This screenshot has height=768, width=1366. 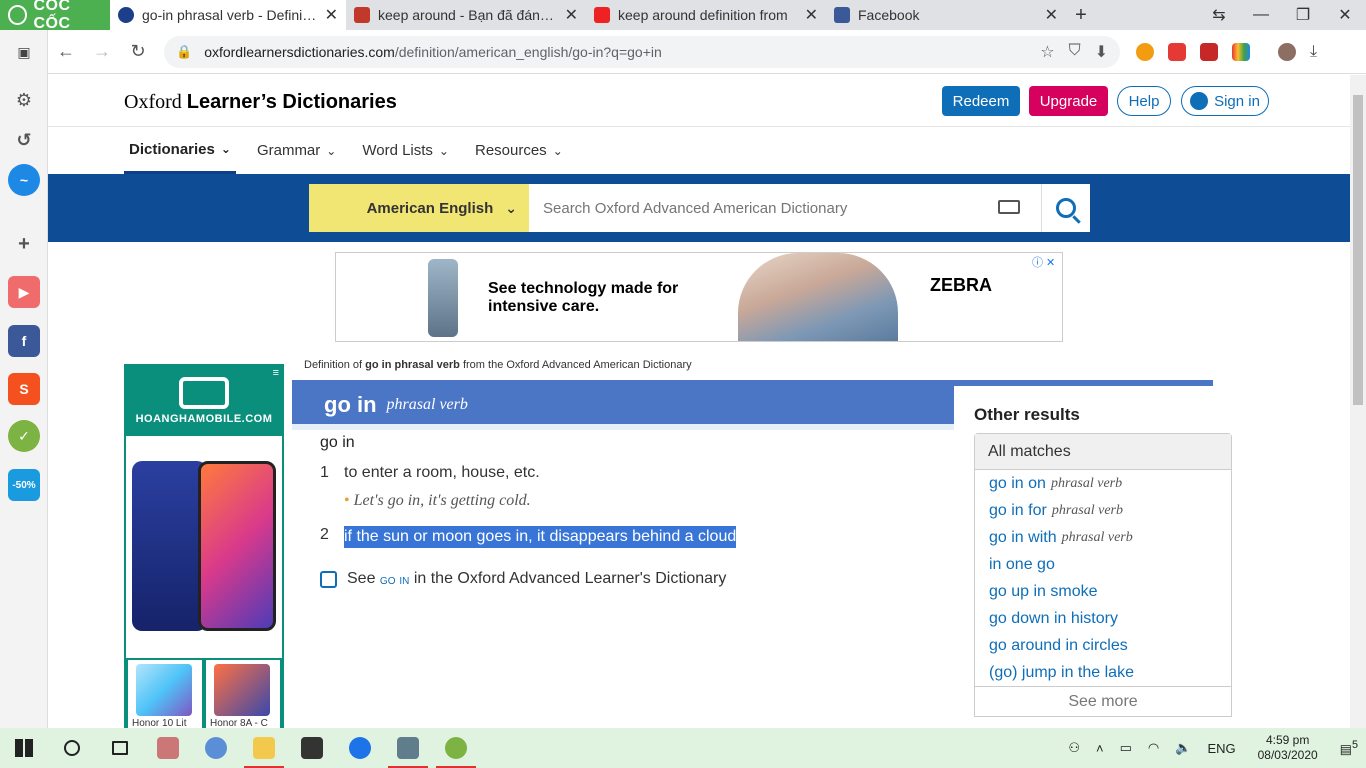 What do you see at coordinates (24, 180) in the screenshot?
I see `messenger-icon: ~` at bounding box center [24, 180].